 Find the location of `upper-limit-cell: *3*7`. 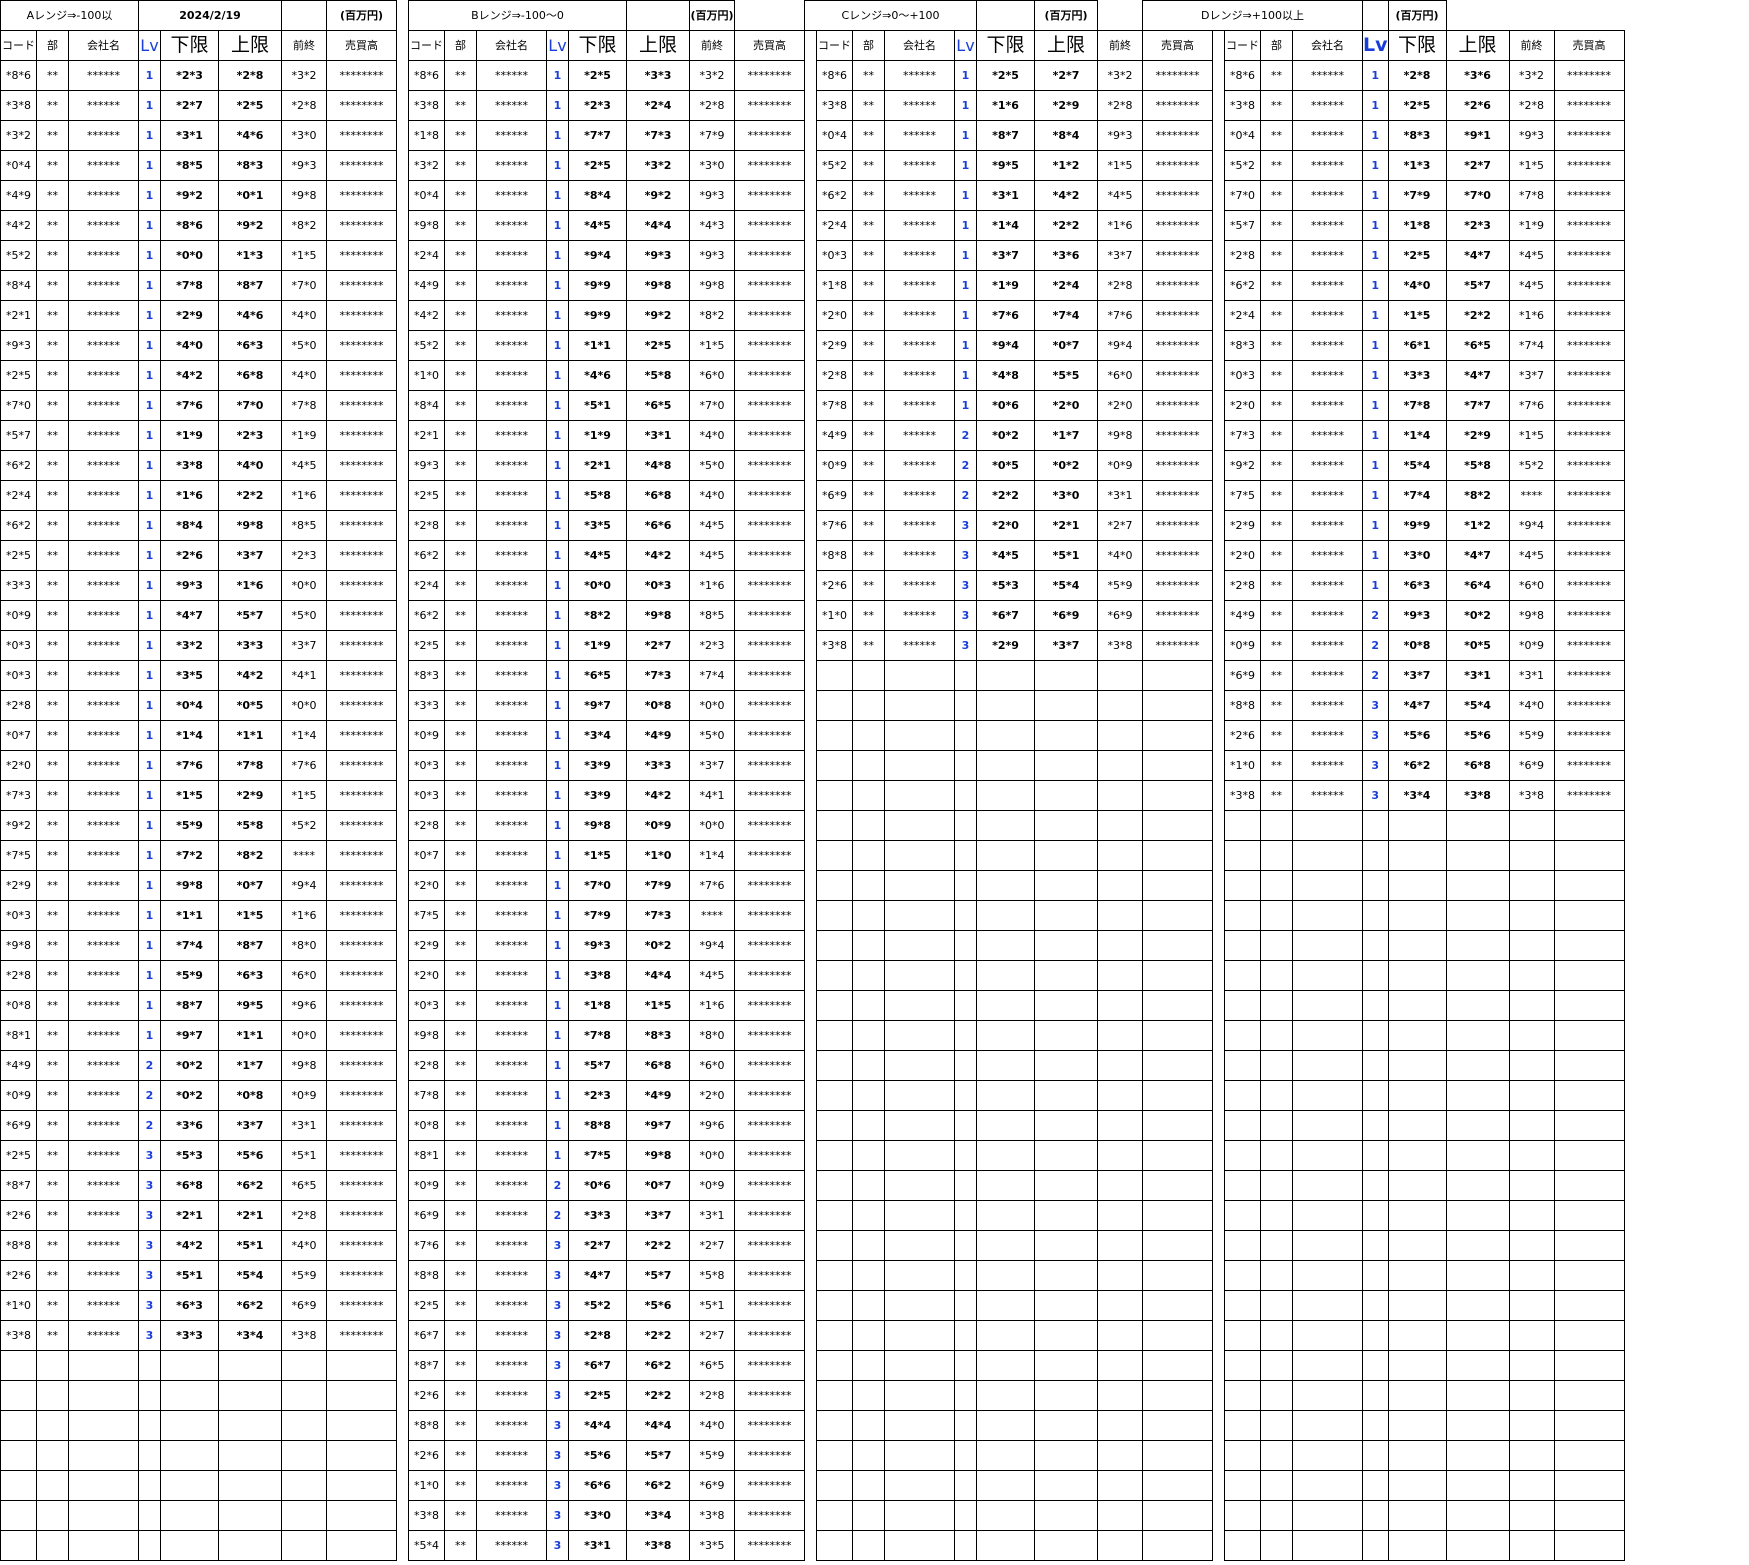

upper-limit-cell: *3*7 is located at coordinates (250, 1125).